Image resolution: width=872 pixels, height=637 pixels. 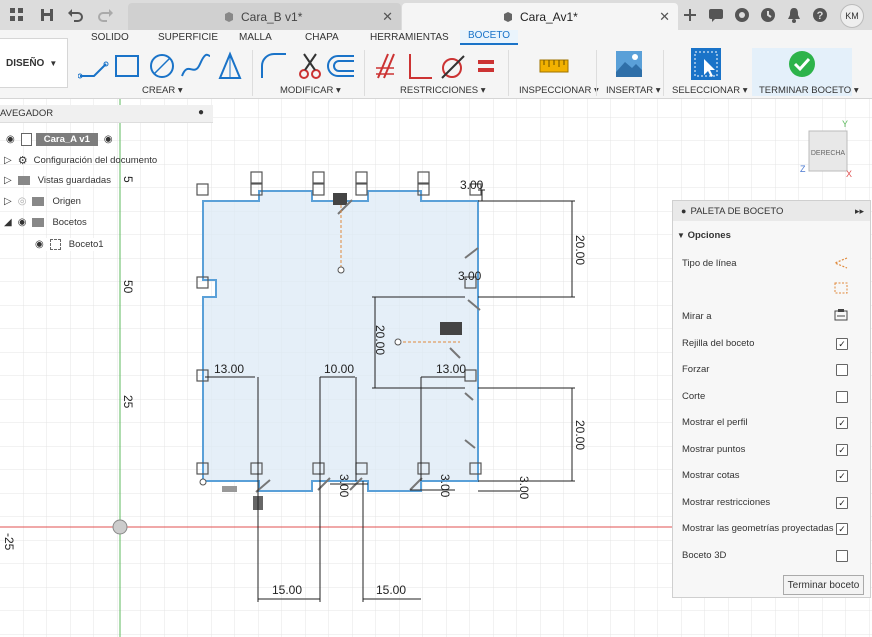 What do you see at coordinates (93, 70) in the screenshot?
I see `line-icon` at bounding box center [93, 70].